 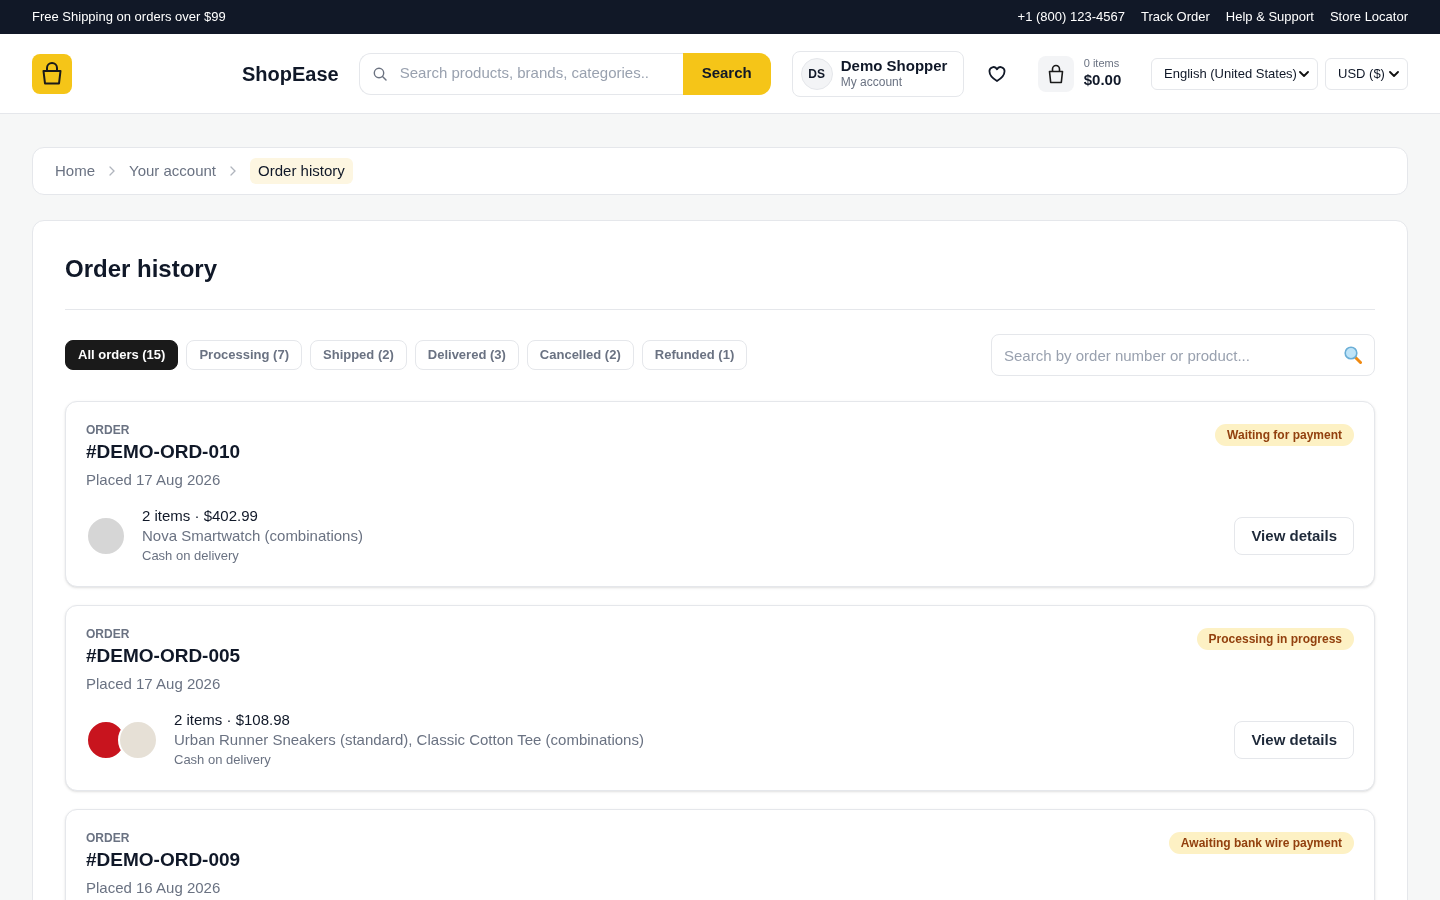 I want to click on account-subtitle: My account, so click(x=872, y=83).